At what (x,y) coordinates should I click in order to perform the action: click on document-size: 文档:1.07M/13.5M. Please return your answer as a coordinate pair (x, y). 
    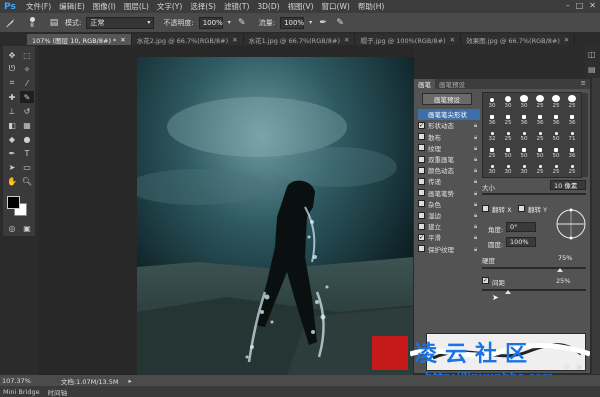
    Looking at the image, I should click on (90, 381).